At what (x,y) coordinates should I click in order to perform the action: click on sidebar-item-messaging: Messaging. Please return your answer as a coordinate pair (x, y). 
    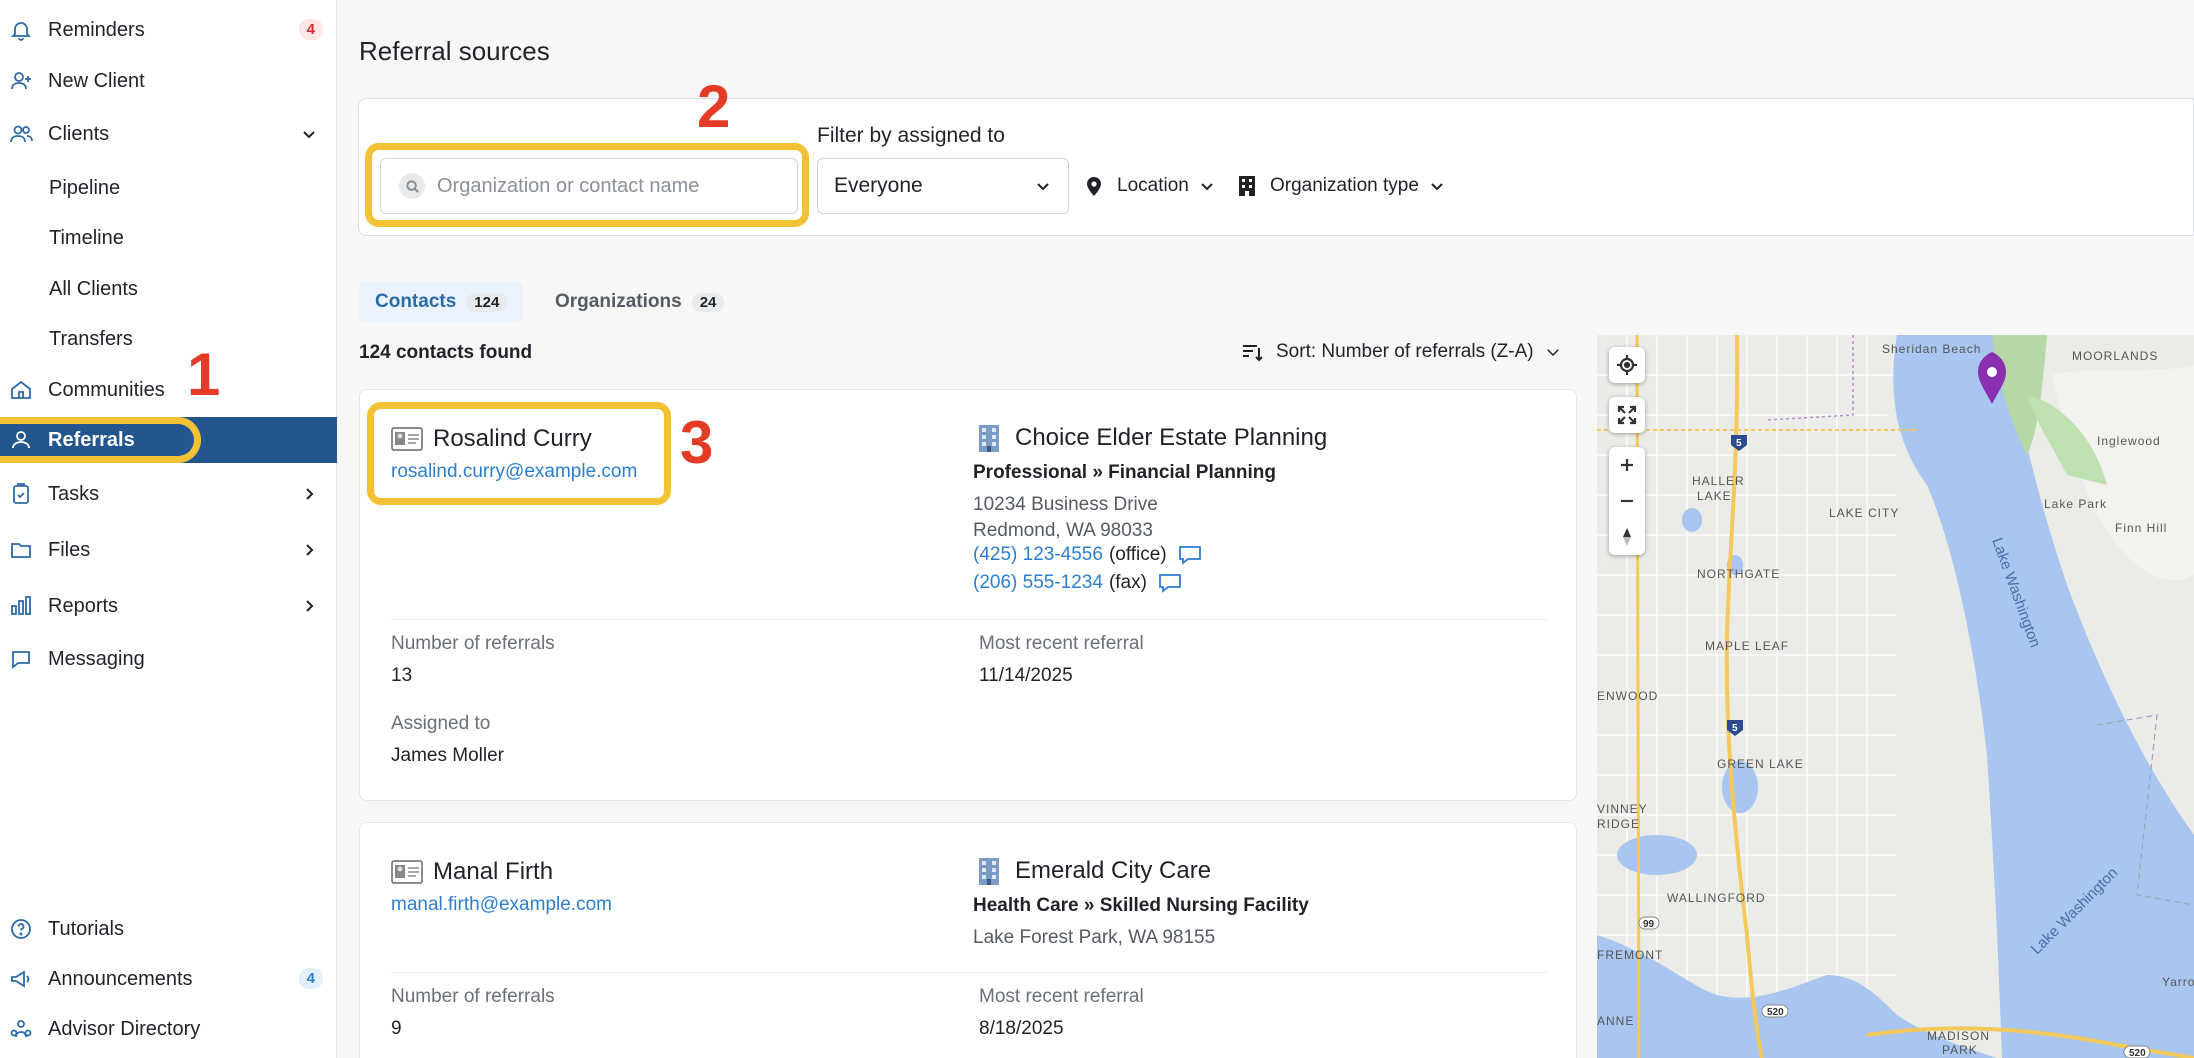
    Looking at the image, I should click on (168, 659).